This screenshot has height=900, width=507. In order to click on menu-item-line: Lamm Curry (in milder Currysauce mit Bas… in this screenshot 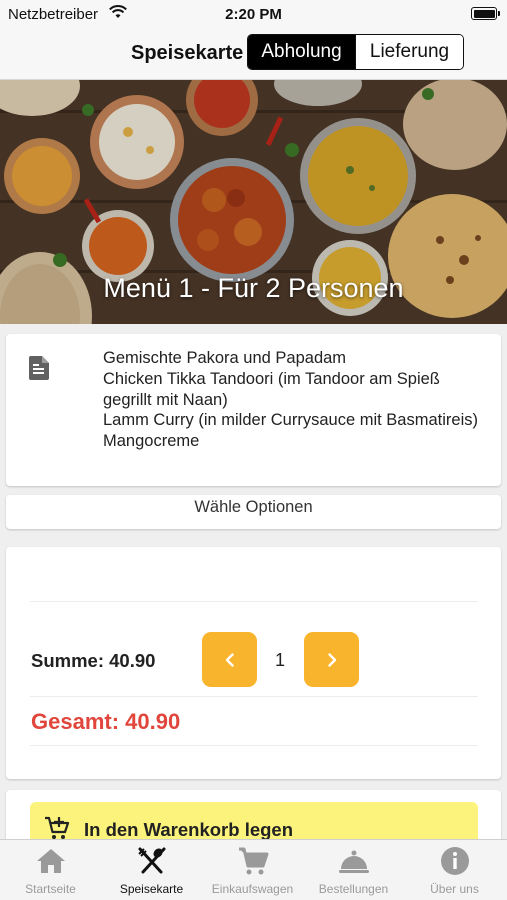, I will do `click(290, 420)`.